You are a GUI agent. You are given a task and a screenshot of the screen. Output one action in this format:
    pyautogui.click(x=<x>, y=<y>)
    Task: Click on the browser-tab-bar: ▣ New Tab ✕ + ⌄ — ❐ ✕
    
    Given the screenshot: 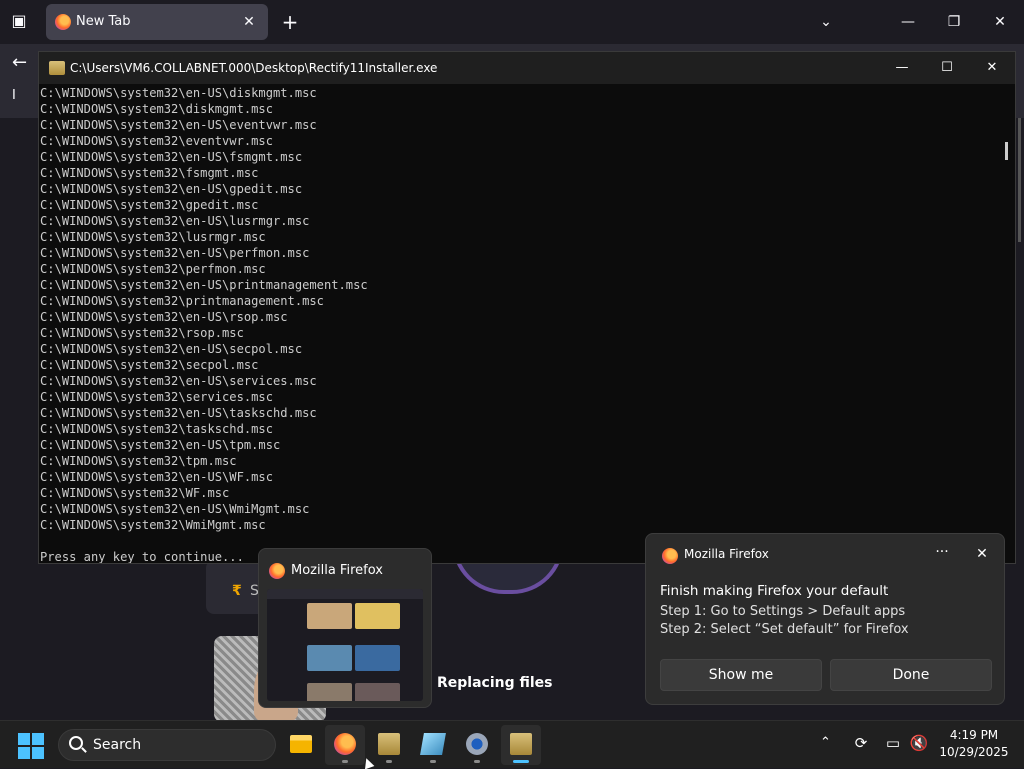 What is the action you would take?
    pyautogui.click(x=512, y=22)
    